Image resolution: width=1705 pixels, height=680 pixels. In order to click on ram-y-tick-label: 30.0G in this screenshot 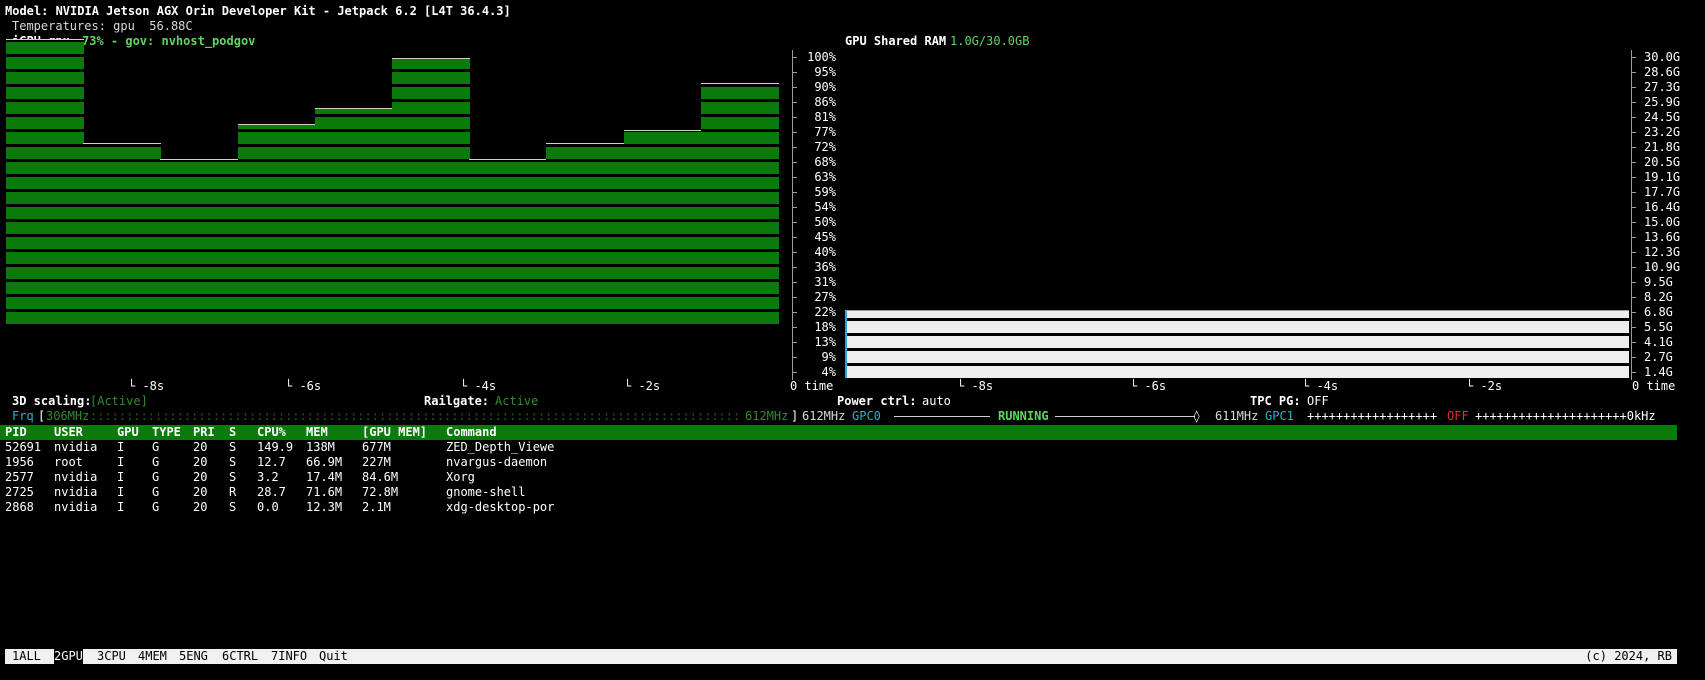, I will do `click(1662, 57)`.